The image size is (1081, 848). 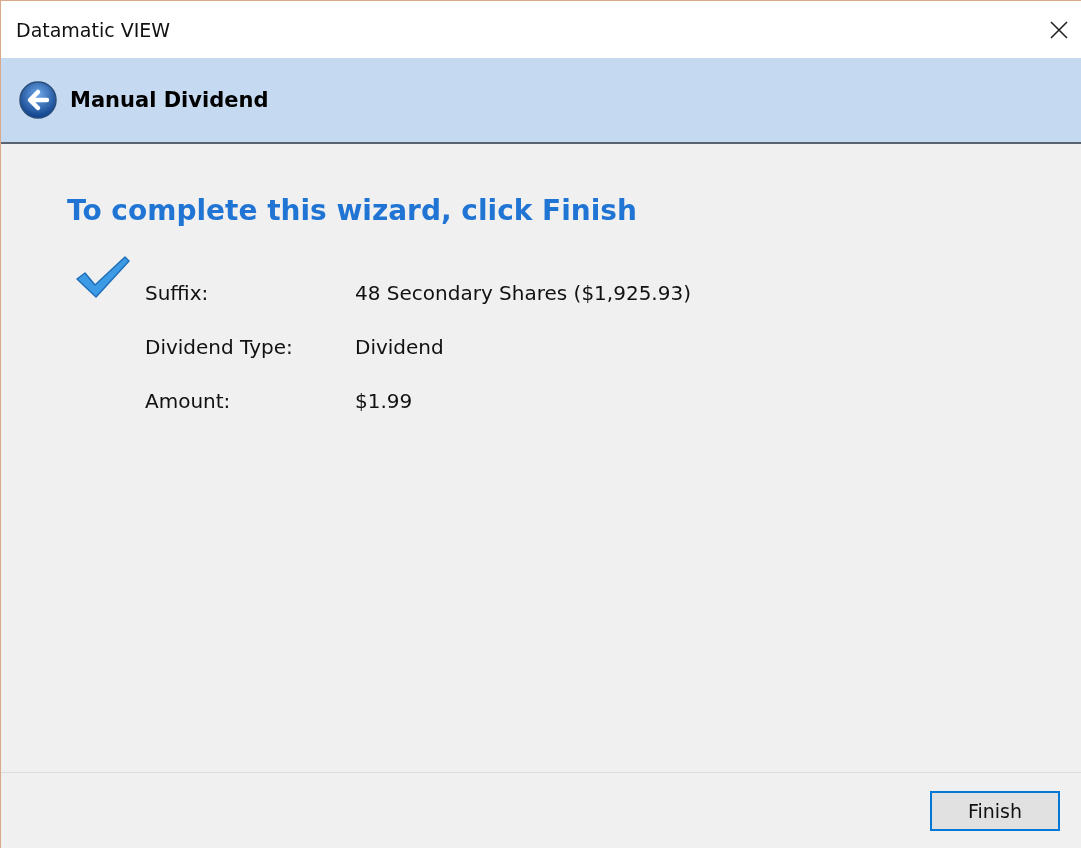 I want to click on wizard-title: Manual Dividend, so click(x=169, y=100).